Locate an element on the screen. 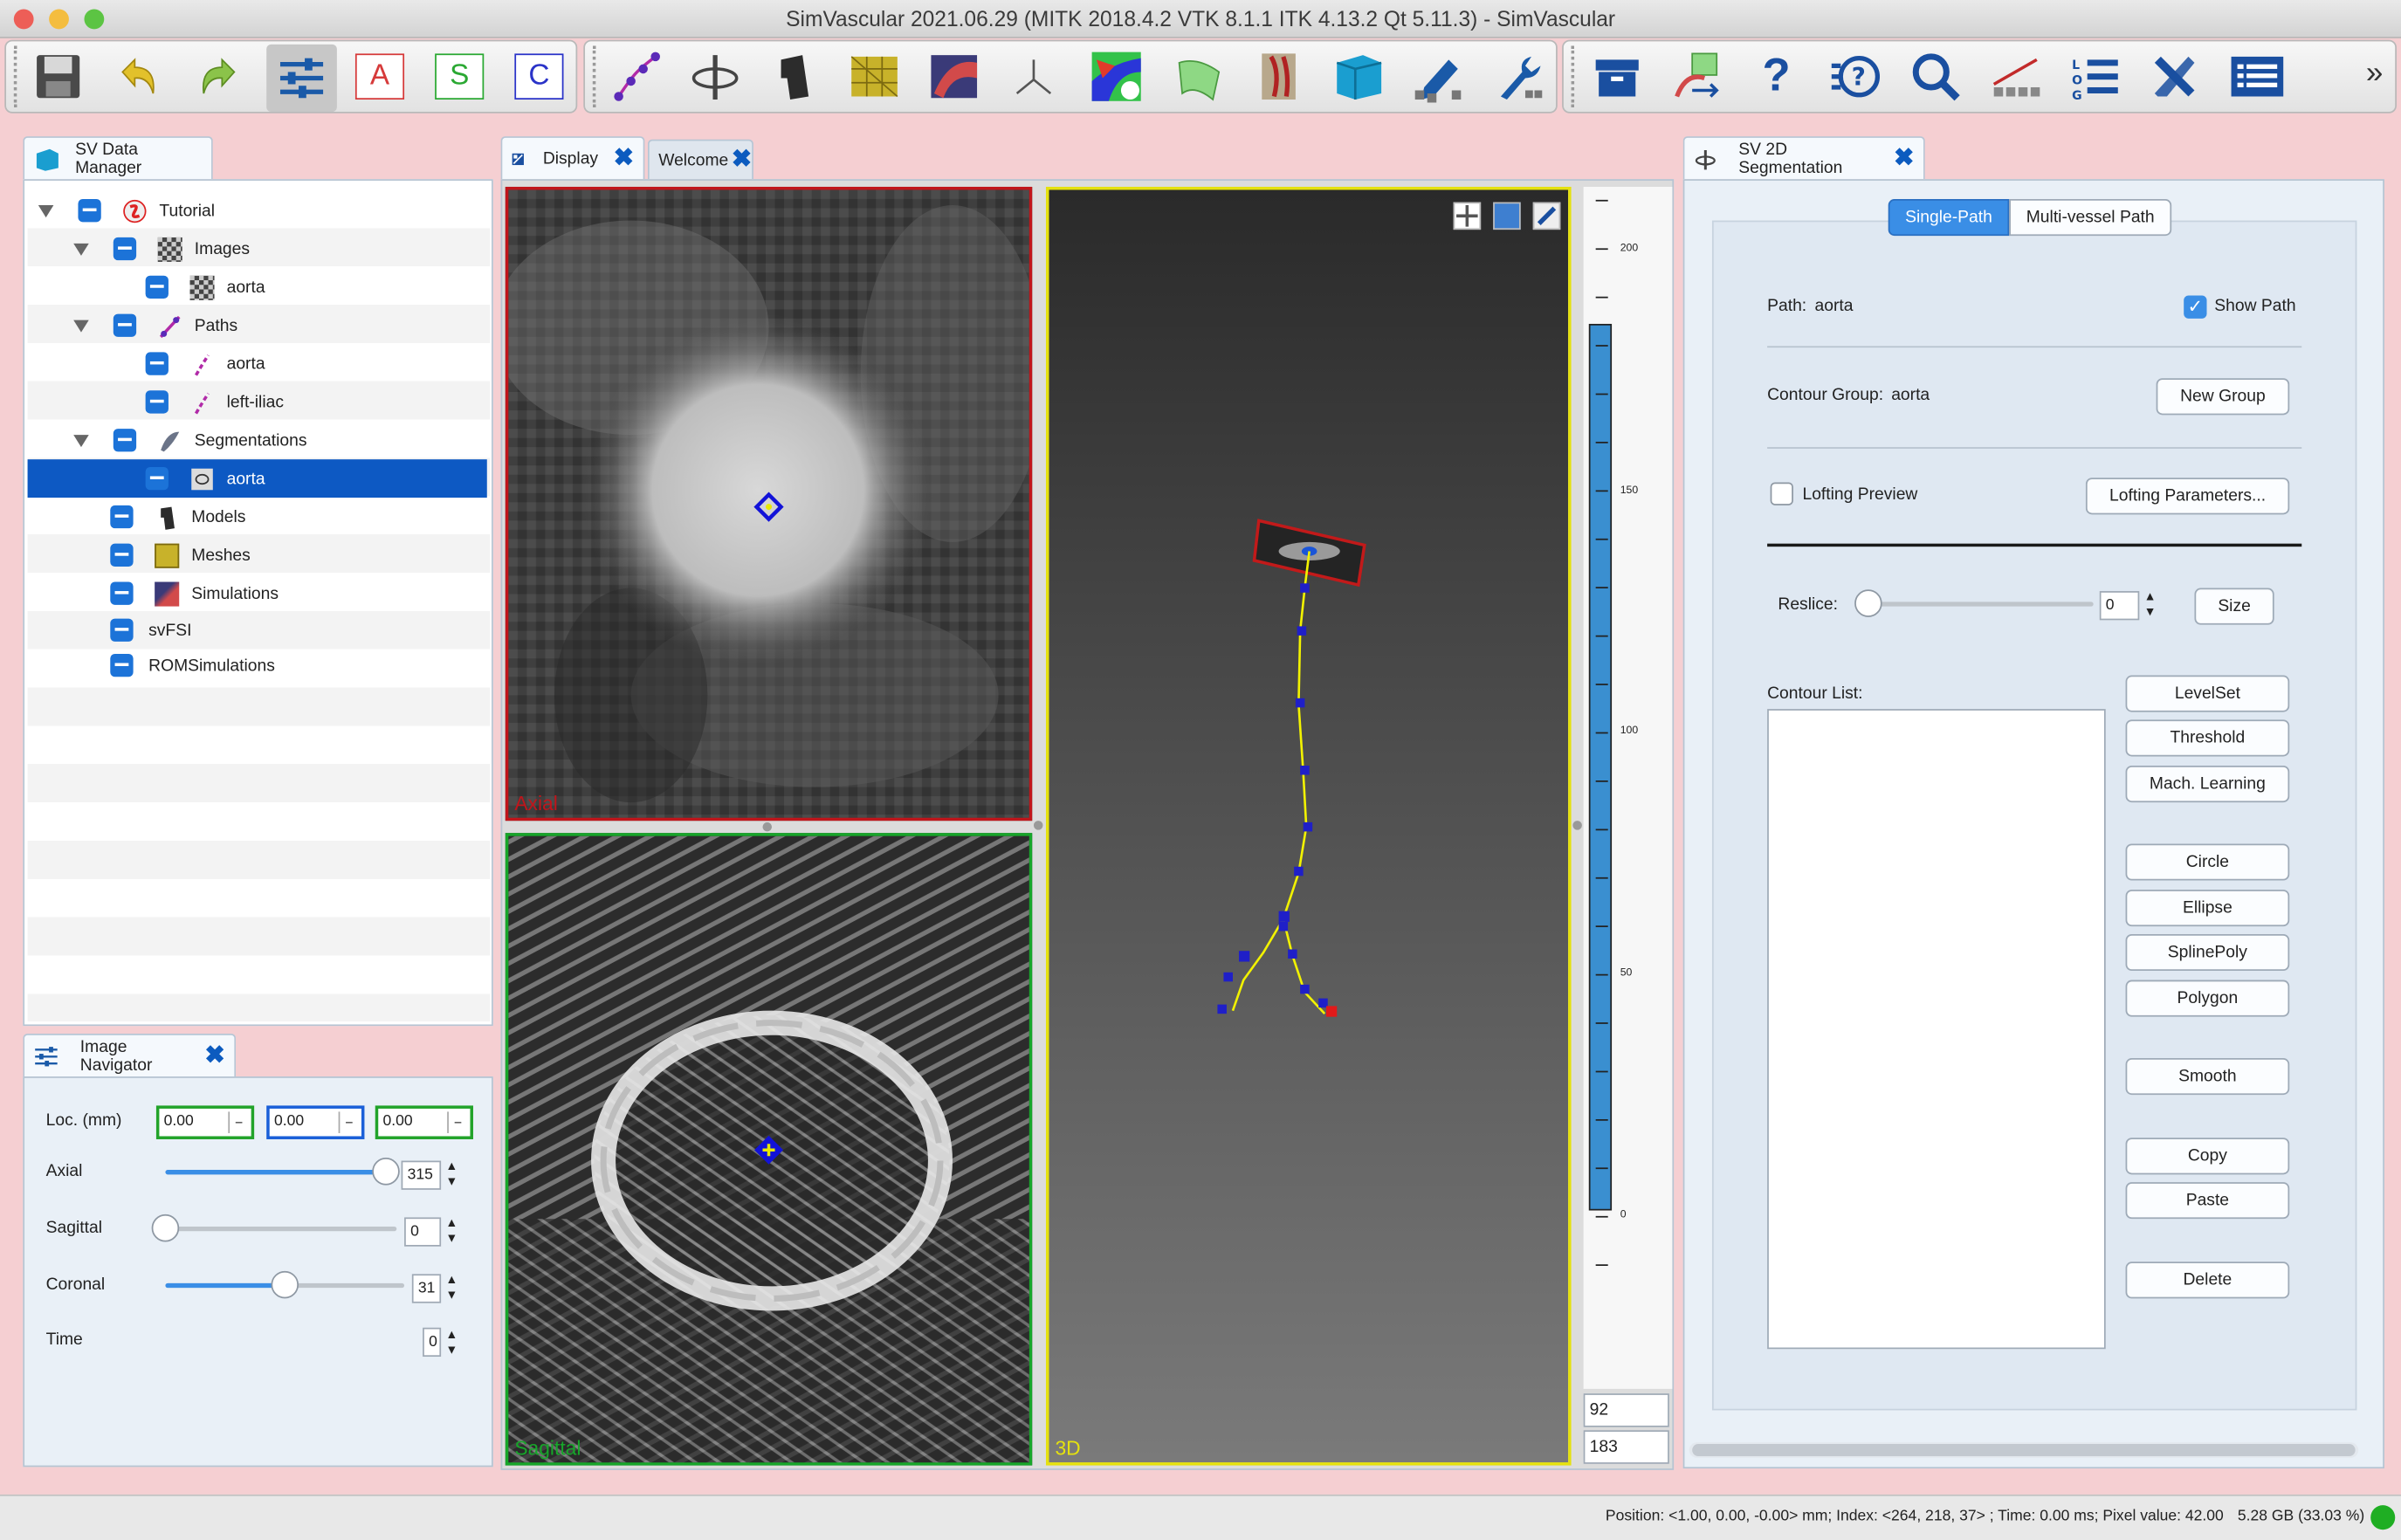 The height and width of the screenshot is (1540, 2401). more-icon: » is located at coordinates (2375, 74).